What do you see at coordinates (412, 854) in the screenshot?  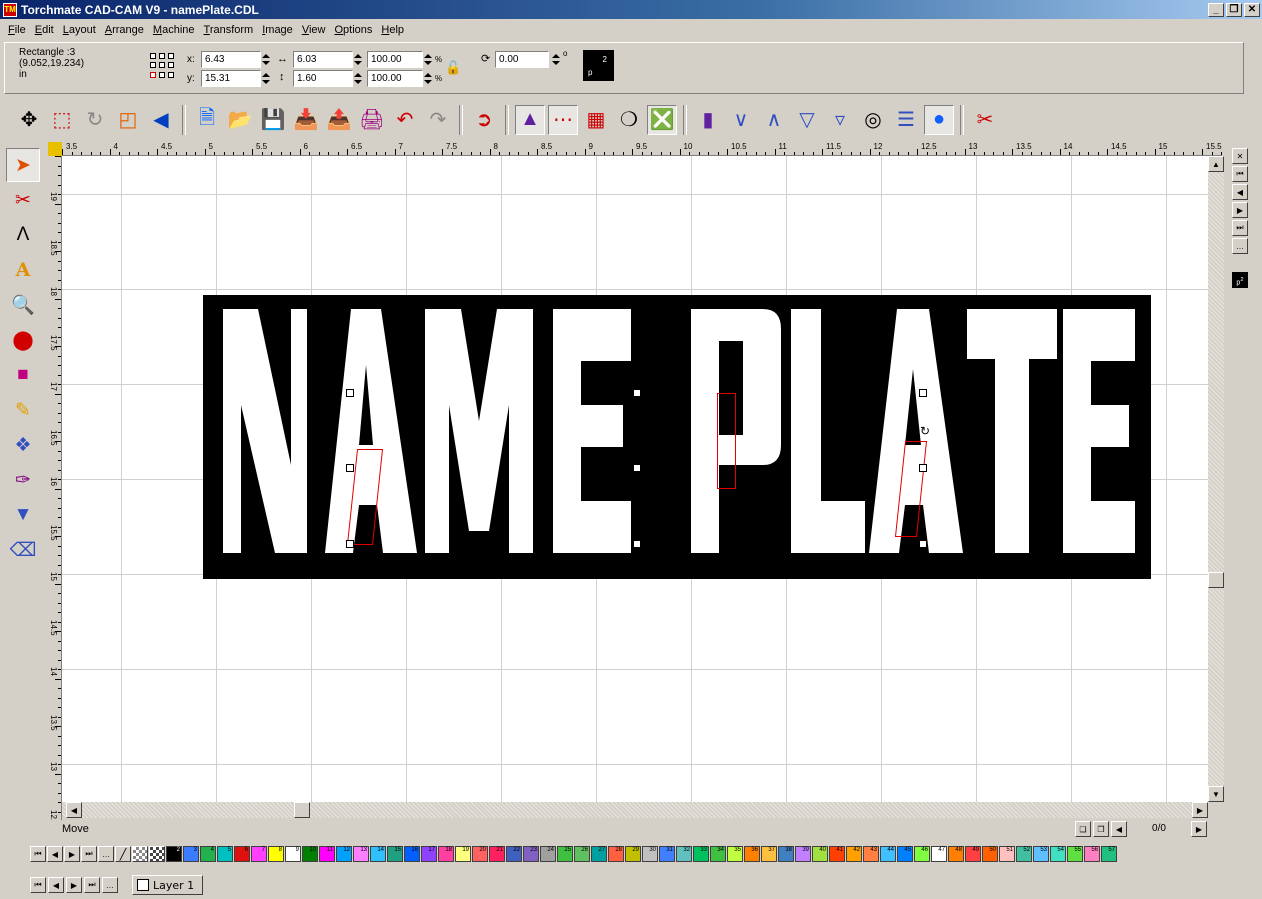 I see `color-swatch: 16` at bounding box center [412, 854].